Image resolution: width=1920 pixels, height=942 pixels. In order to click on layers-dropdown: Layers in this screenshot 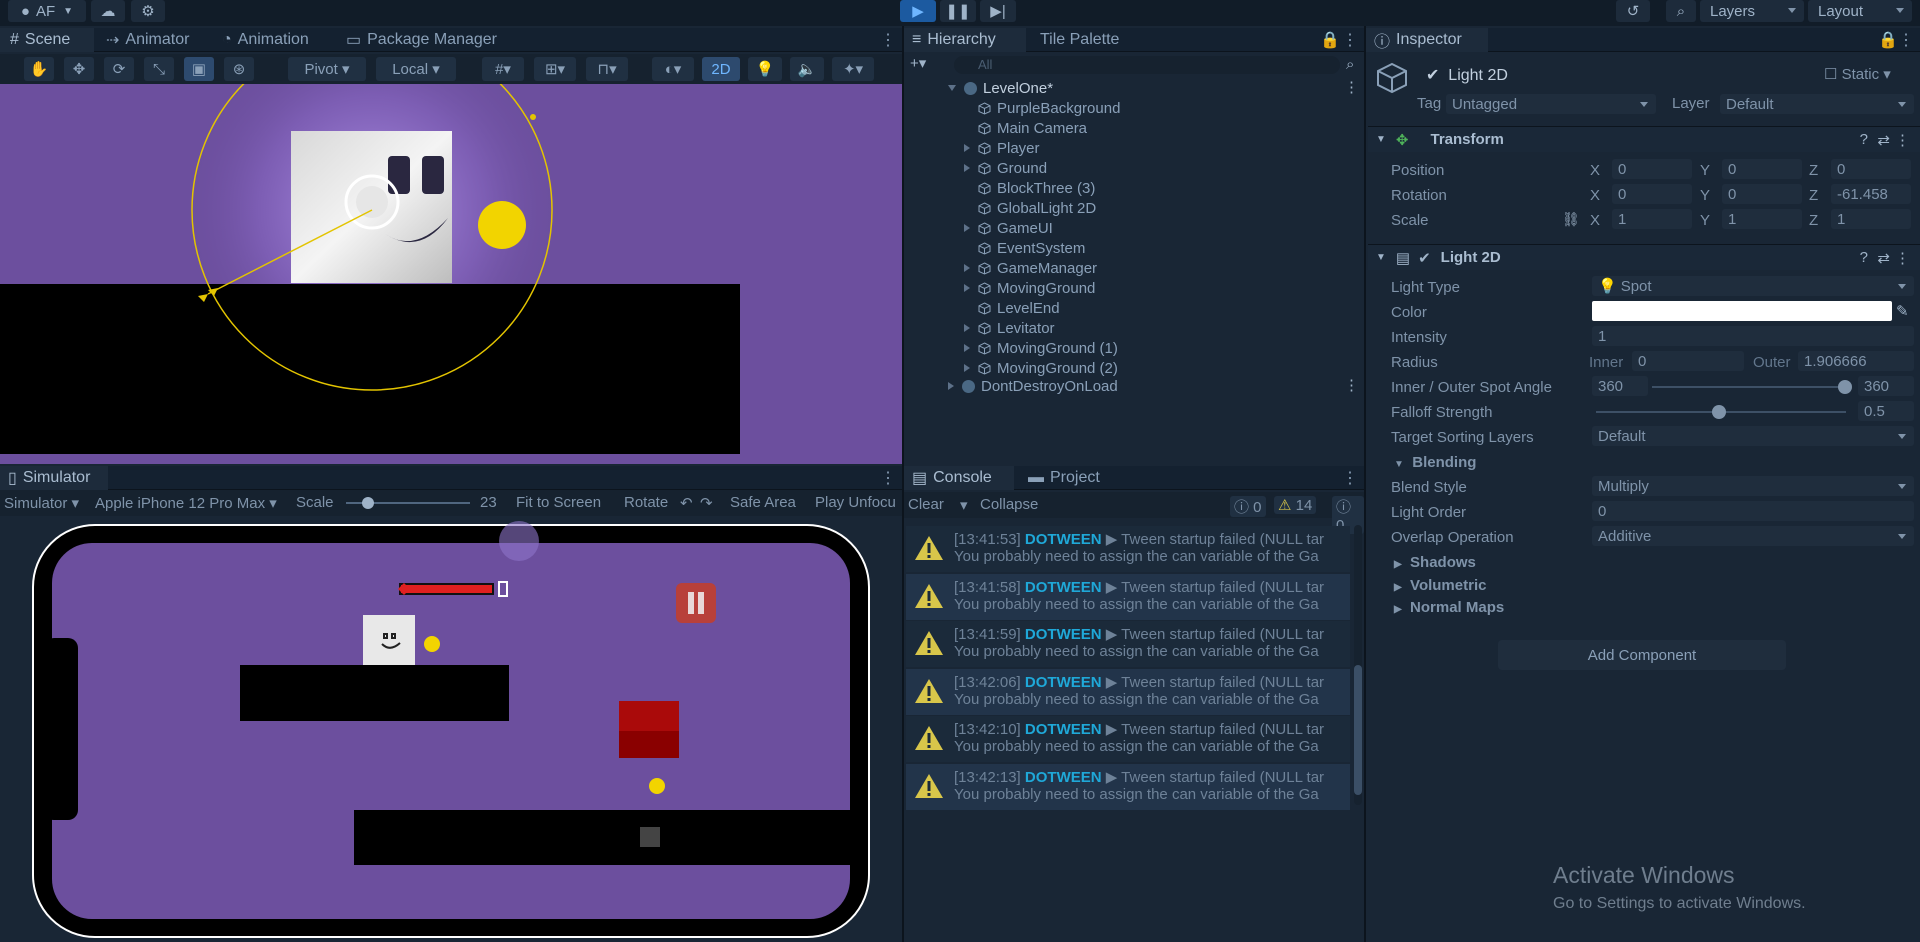, I will do `click(1752, 11)`.